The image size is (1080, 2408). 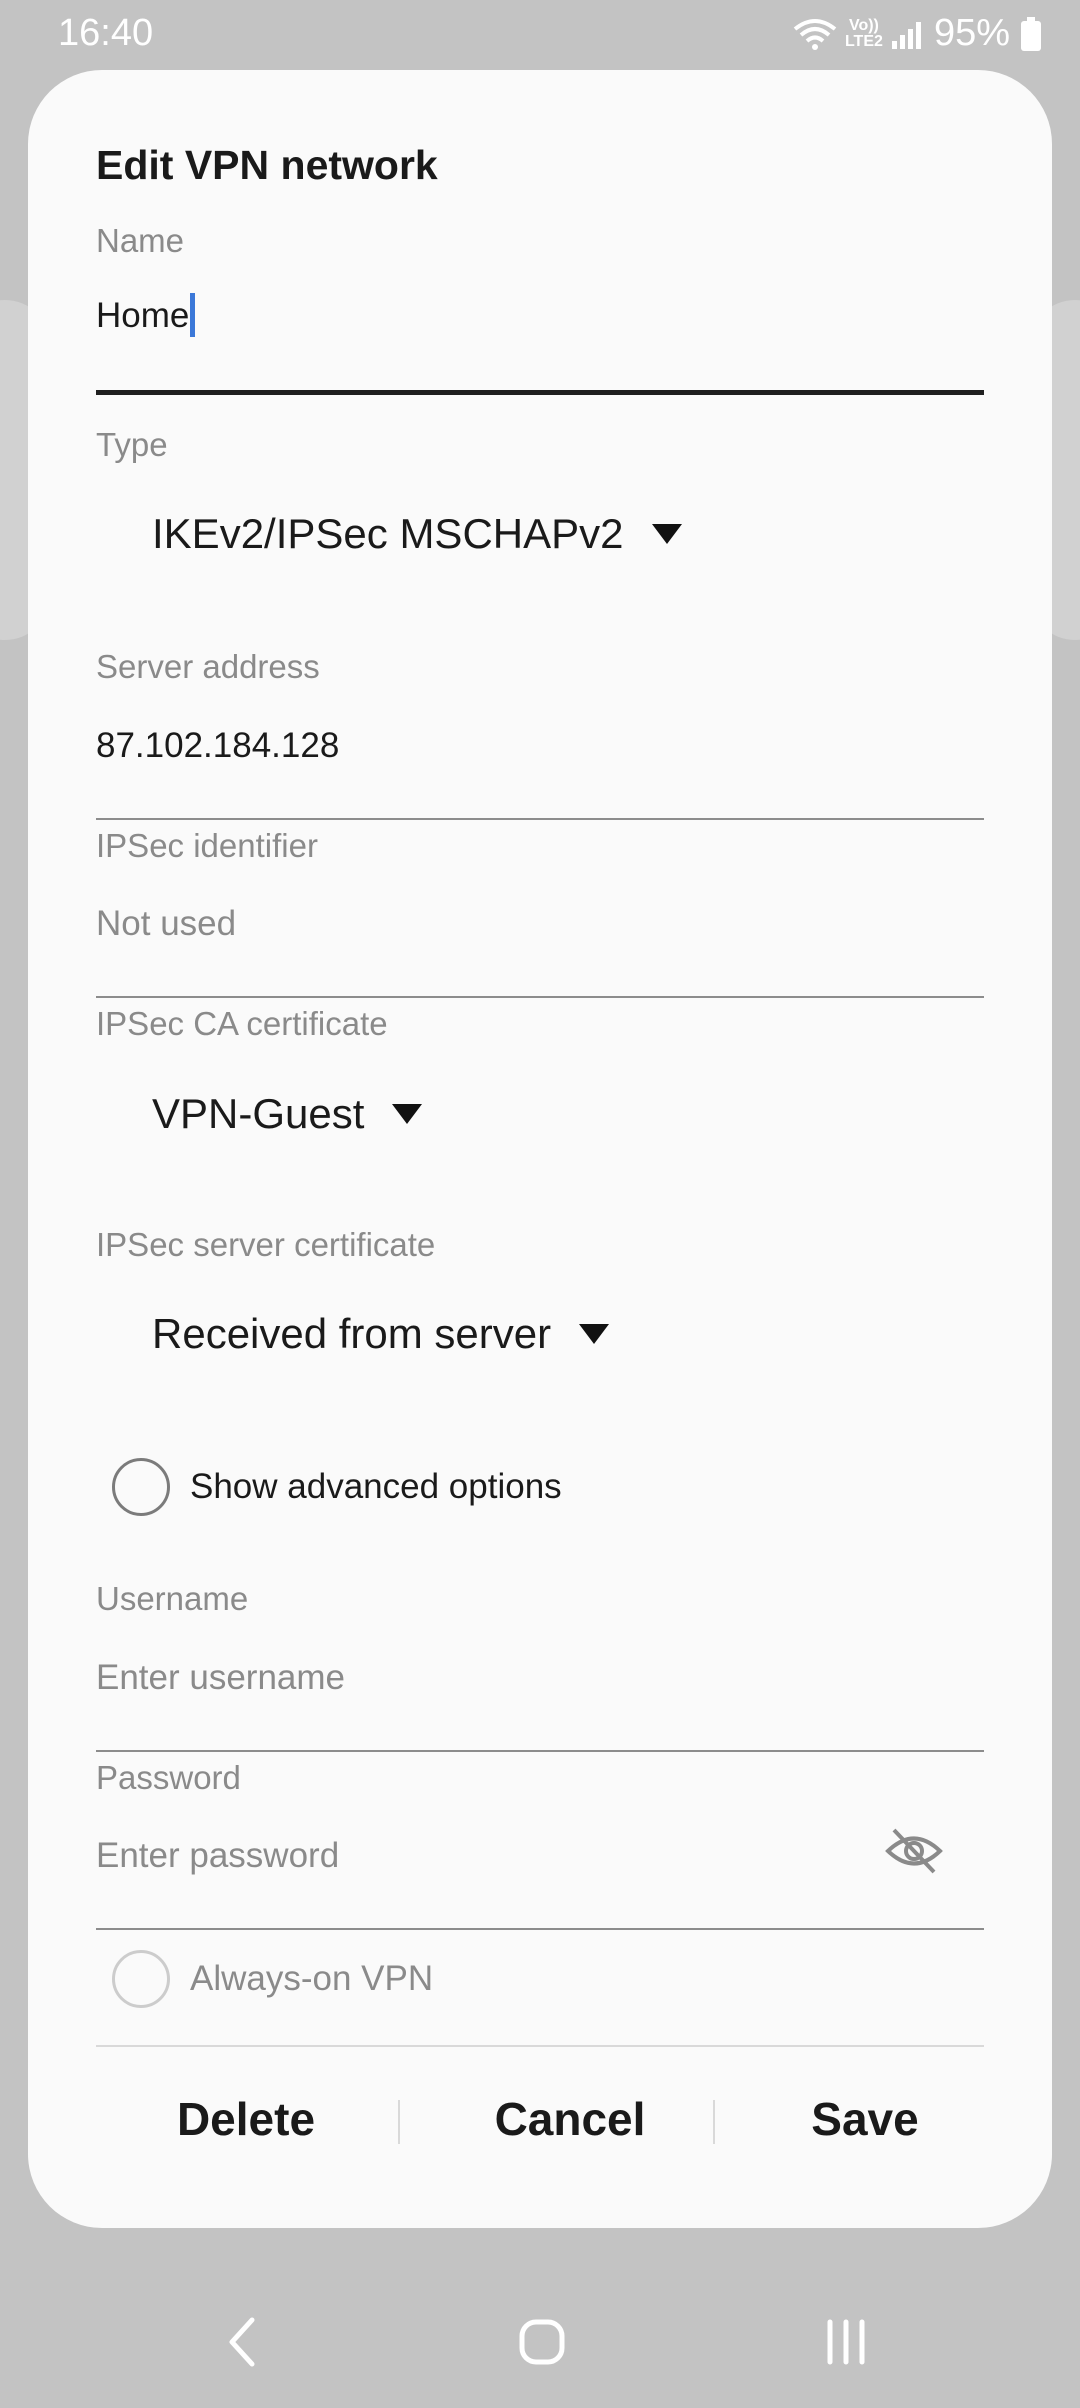 I want to click on type-dropdown: IKEv2/IPSec MSCHAPv2, so click(x=417, y=534).